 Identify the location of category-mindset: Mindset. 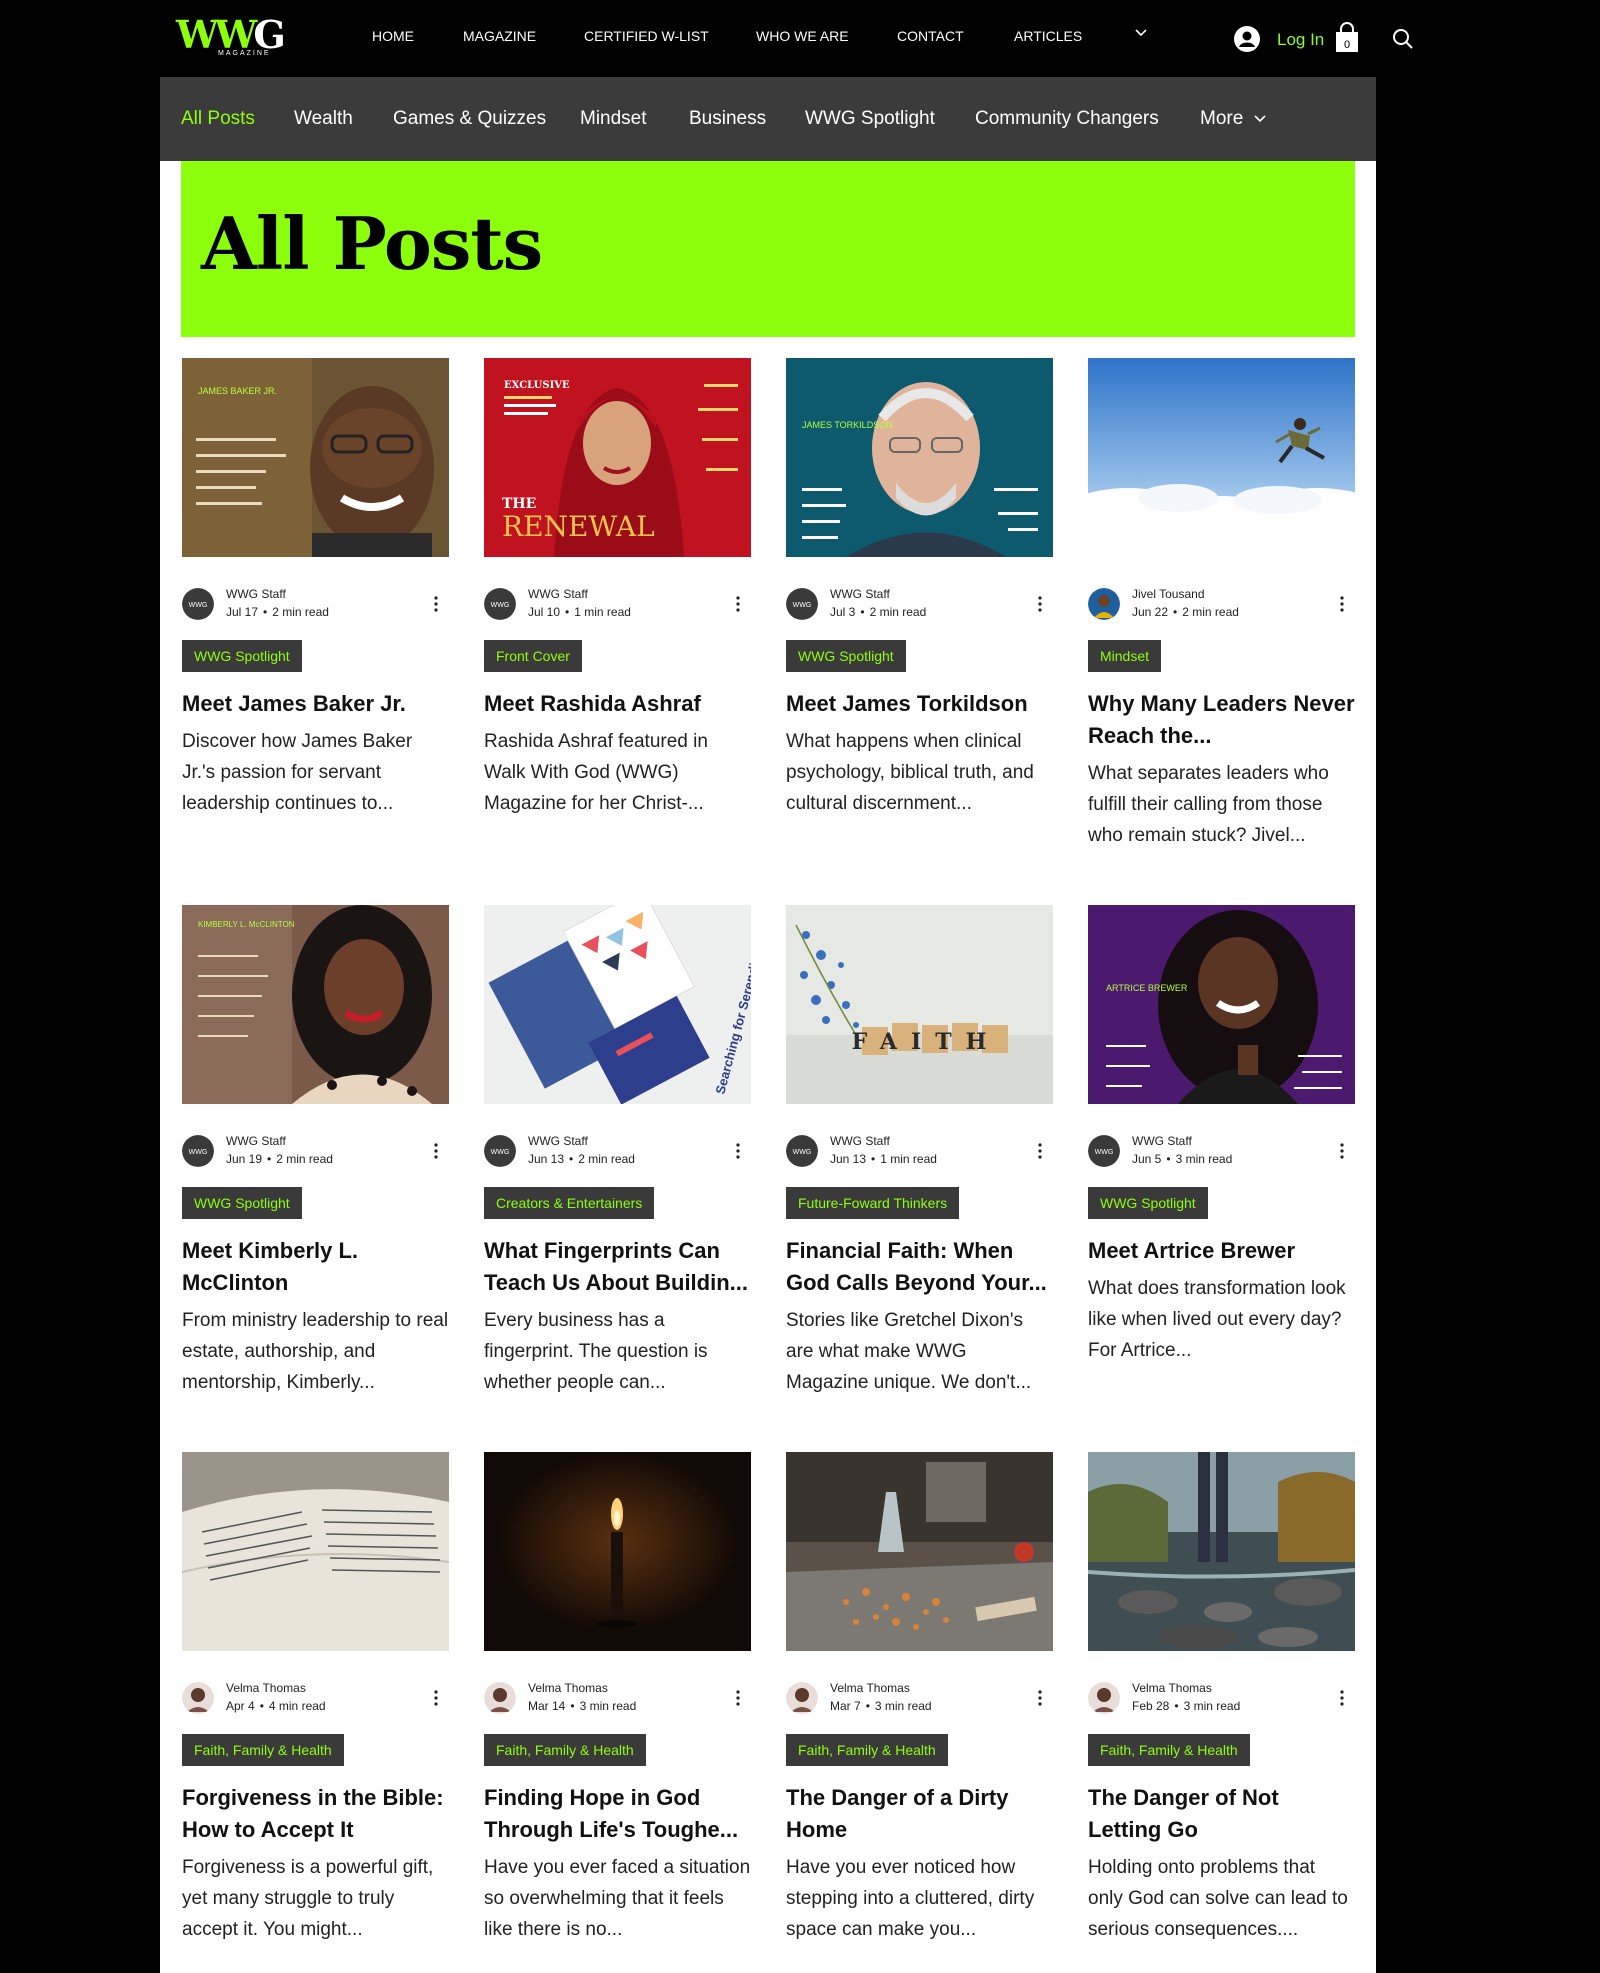
(613, 119).